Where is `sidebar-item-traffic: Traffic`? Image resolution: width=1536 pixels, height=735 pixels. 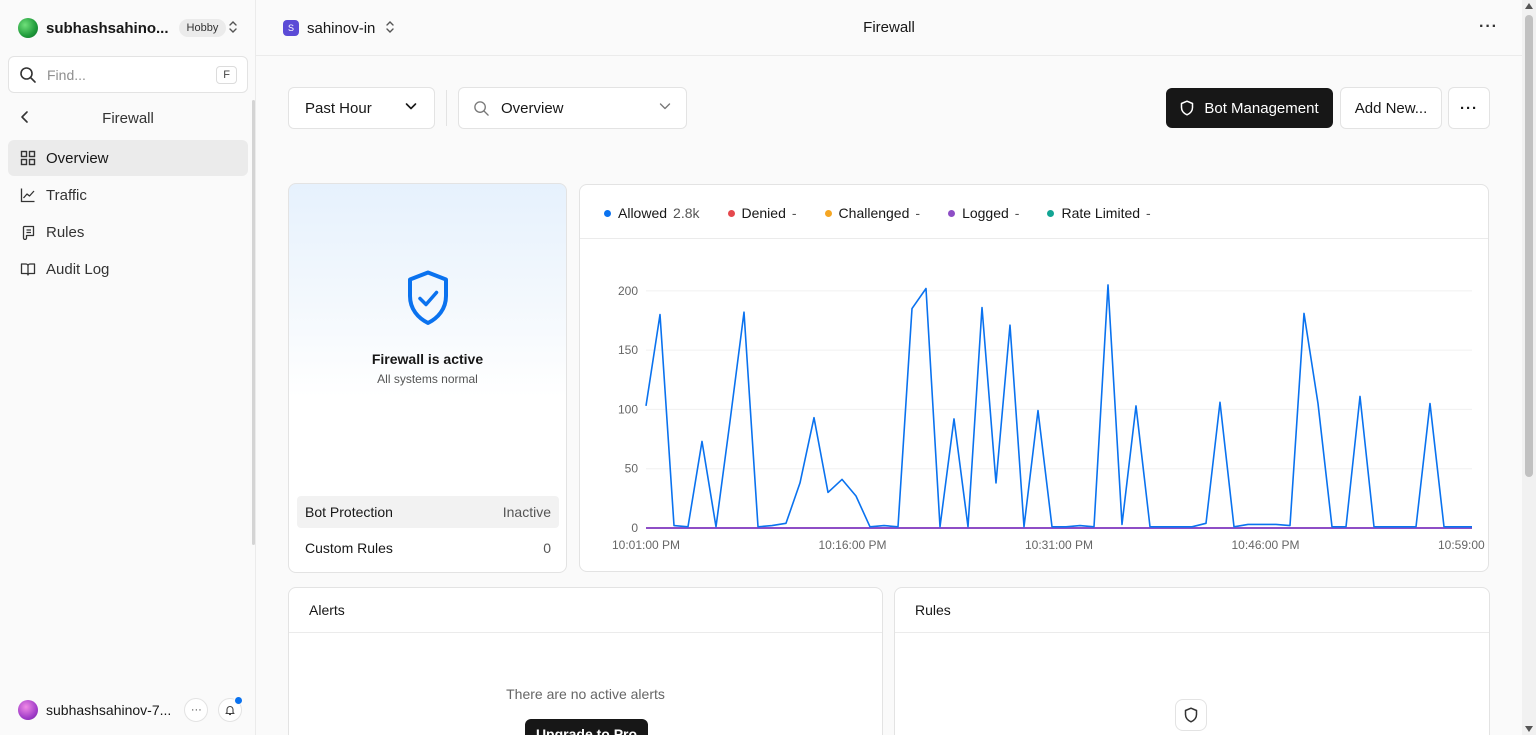
sidebar-item-traffic: Traffic is located at coordinates (128, 195).